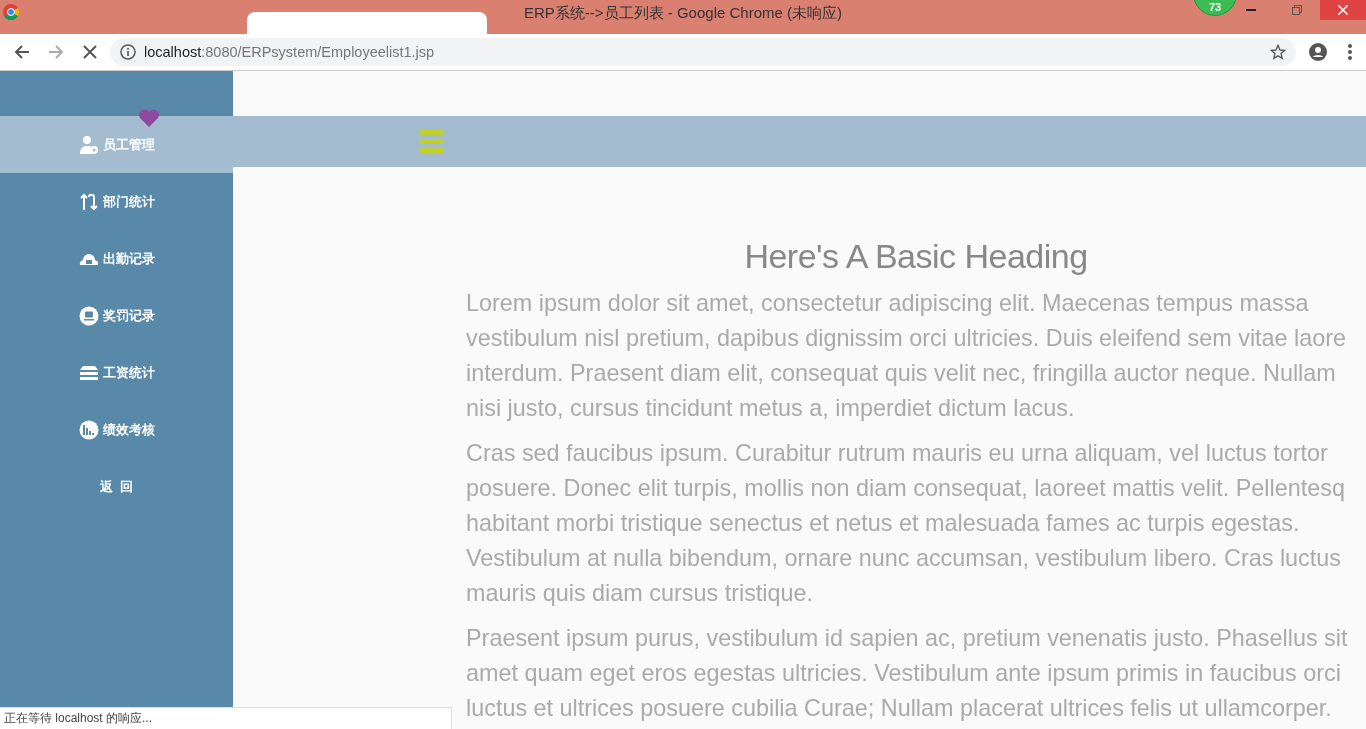  I want to click on notification-badge: 73, so click(1215, 8).